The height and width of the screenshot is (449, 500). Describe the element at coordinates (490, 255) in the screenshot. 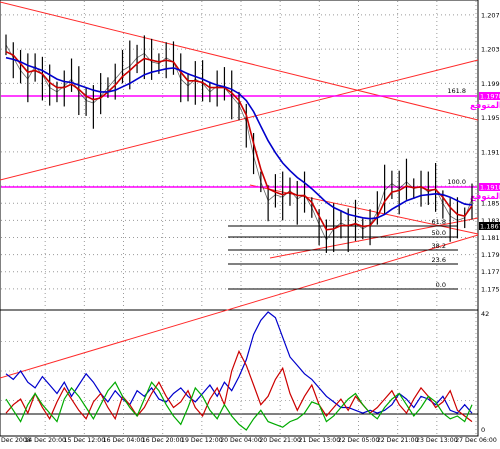

I see `price-tick-label: 1.1795` at that location.